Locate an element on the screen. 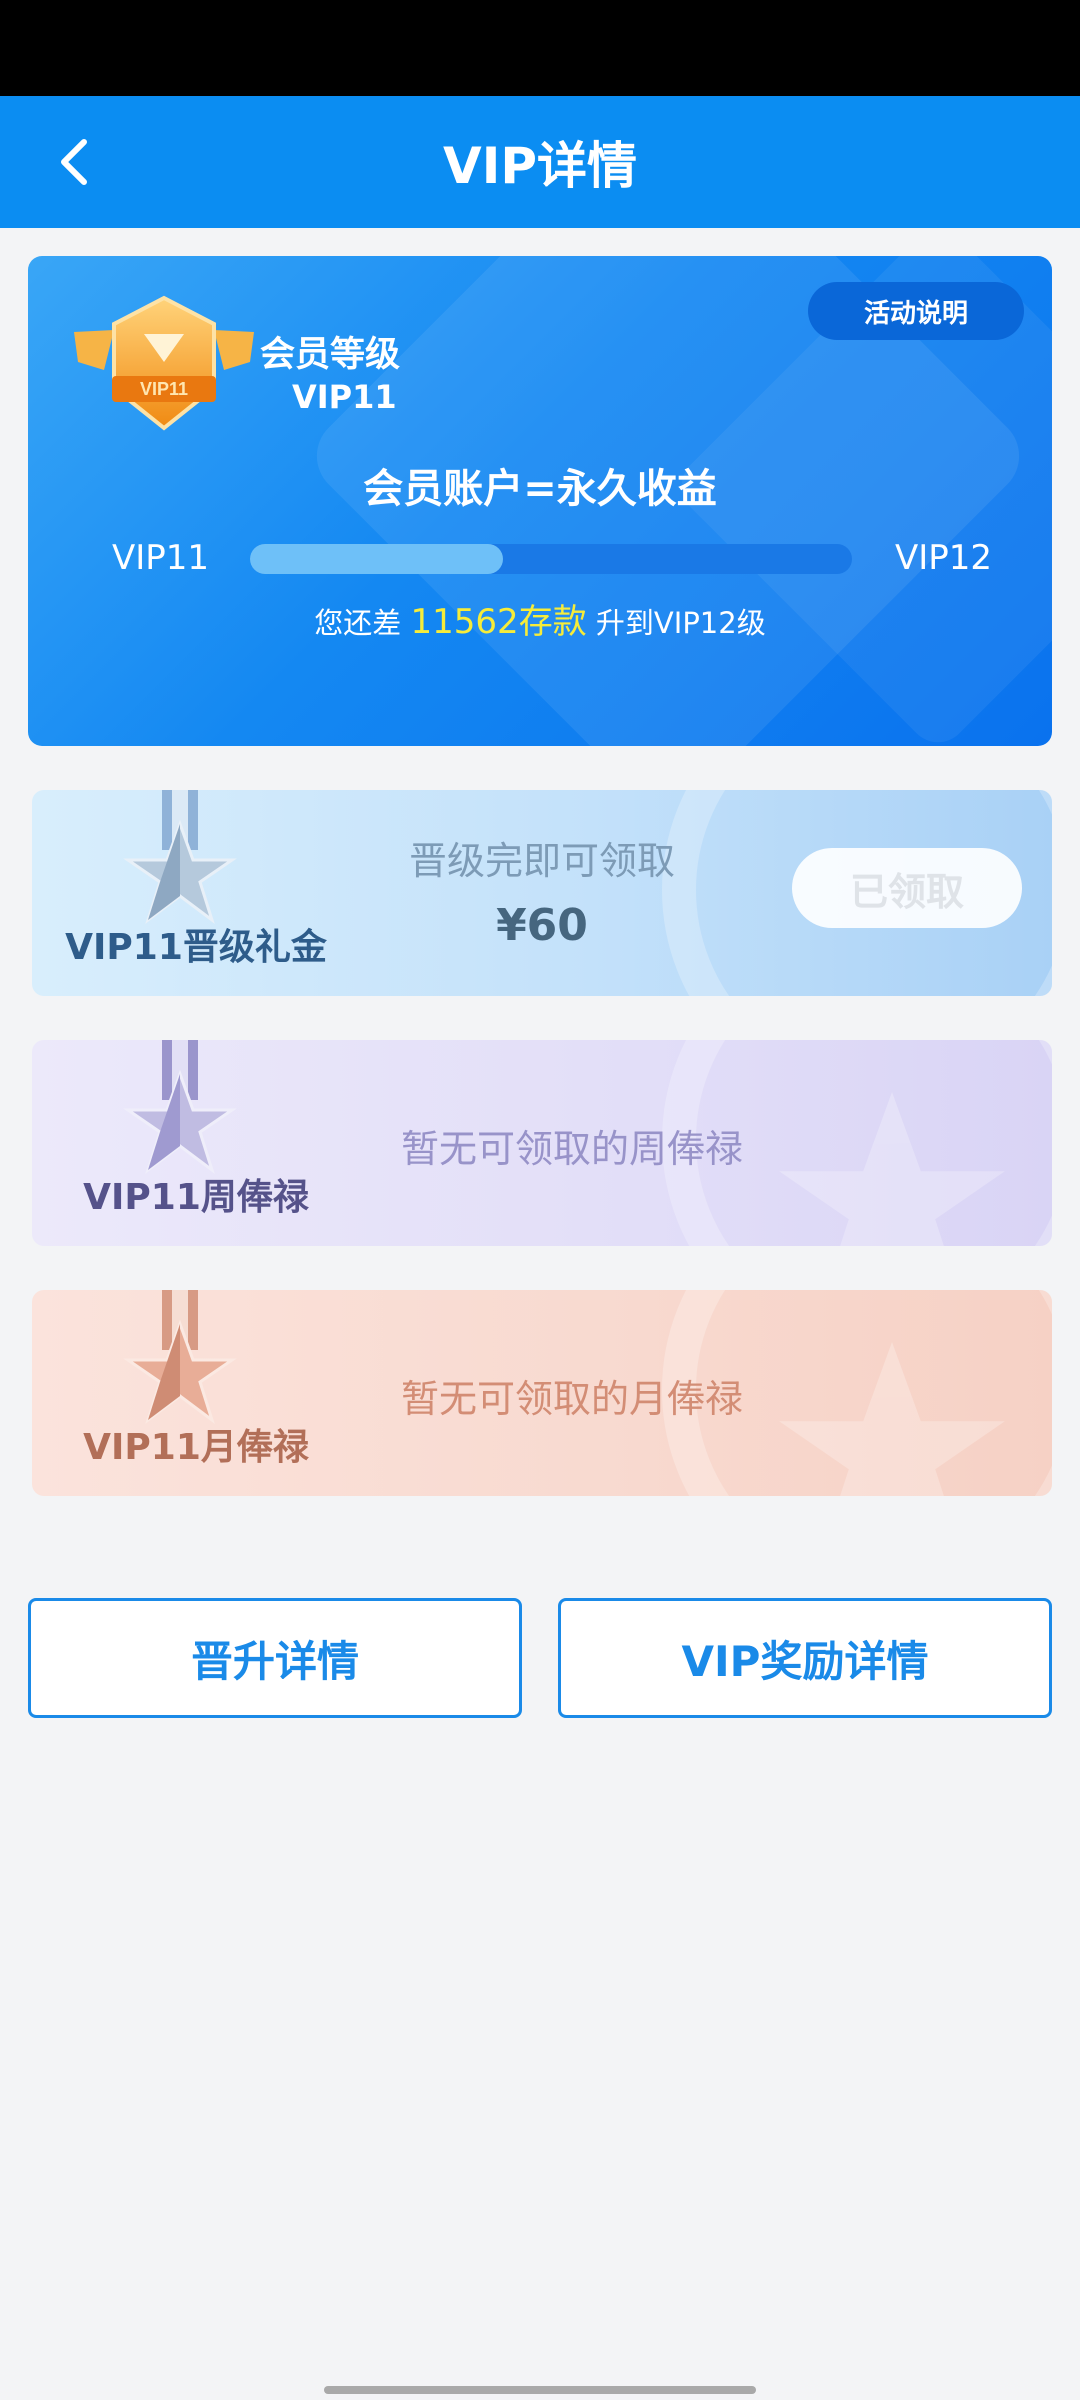  remaining-suffix: 升到VIP12级 is located at coordinates (680, 623).